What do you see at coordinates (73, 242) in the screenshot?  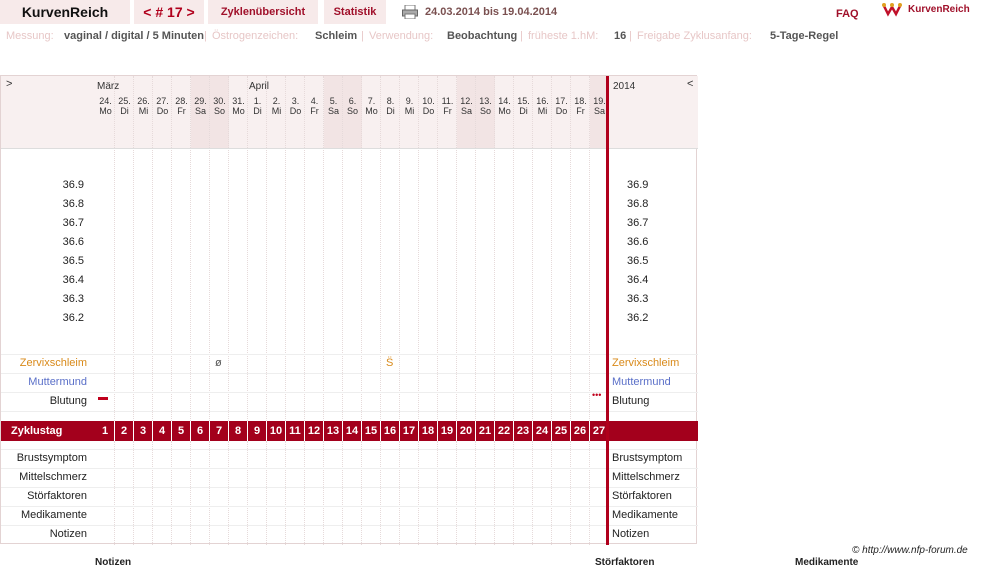 I see `temperature-label: 36.6` at bounding box center [73, 242].